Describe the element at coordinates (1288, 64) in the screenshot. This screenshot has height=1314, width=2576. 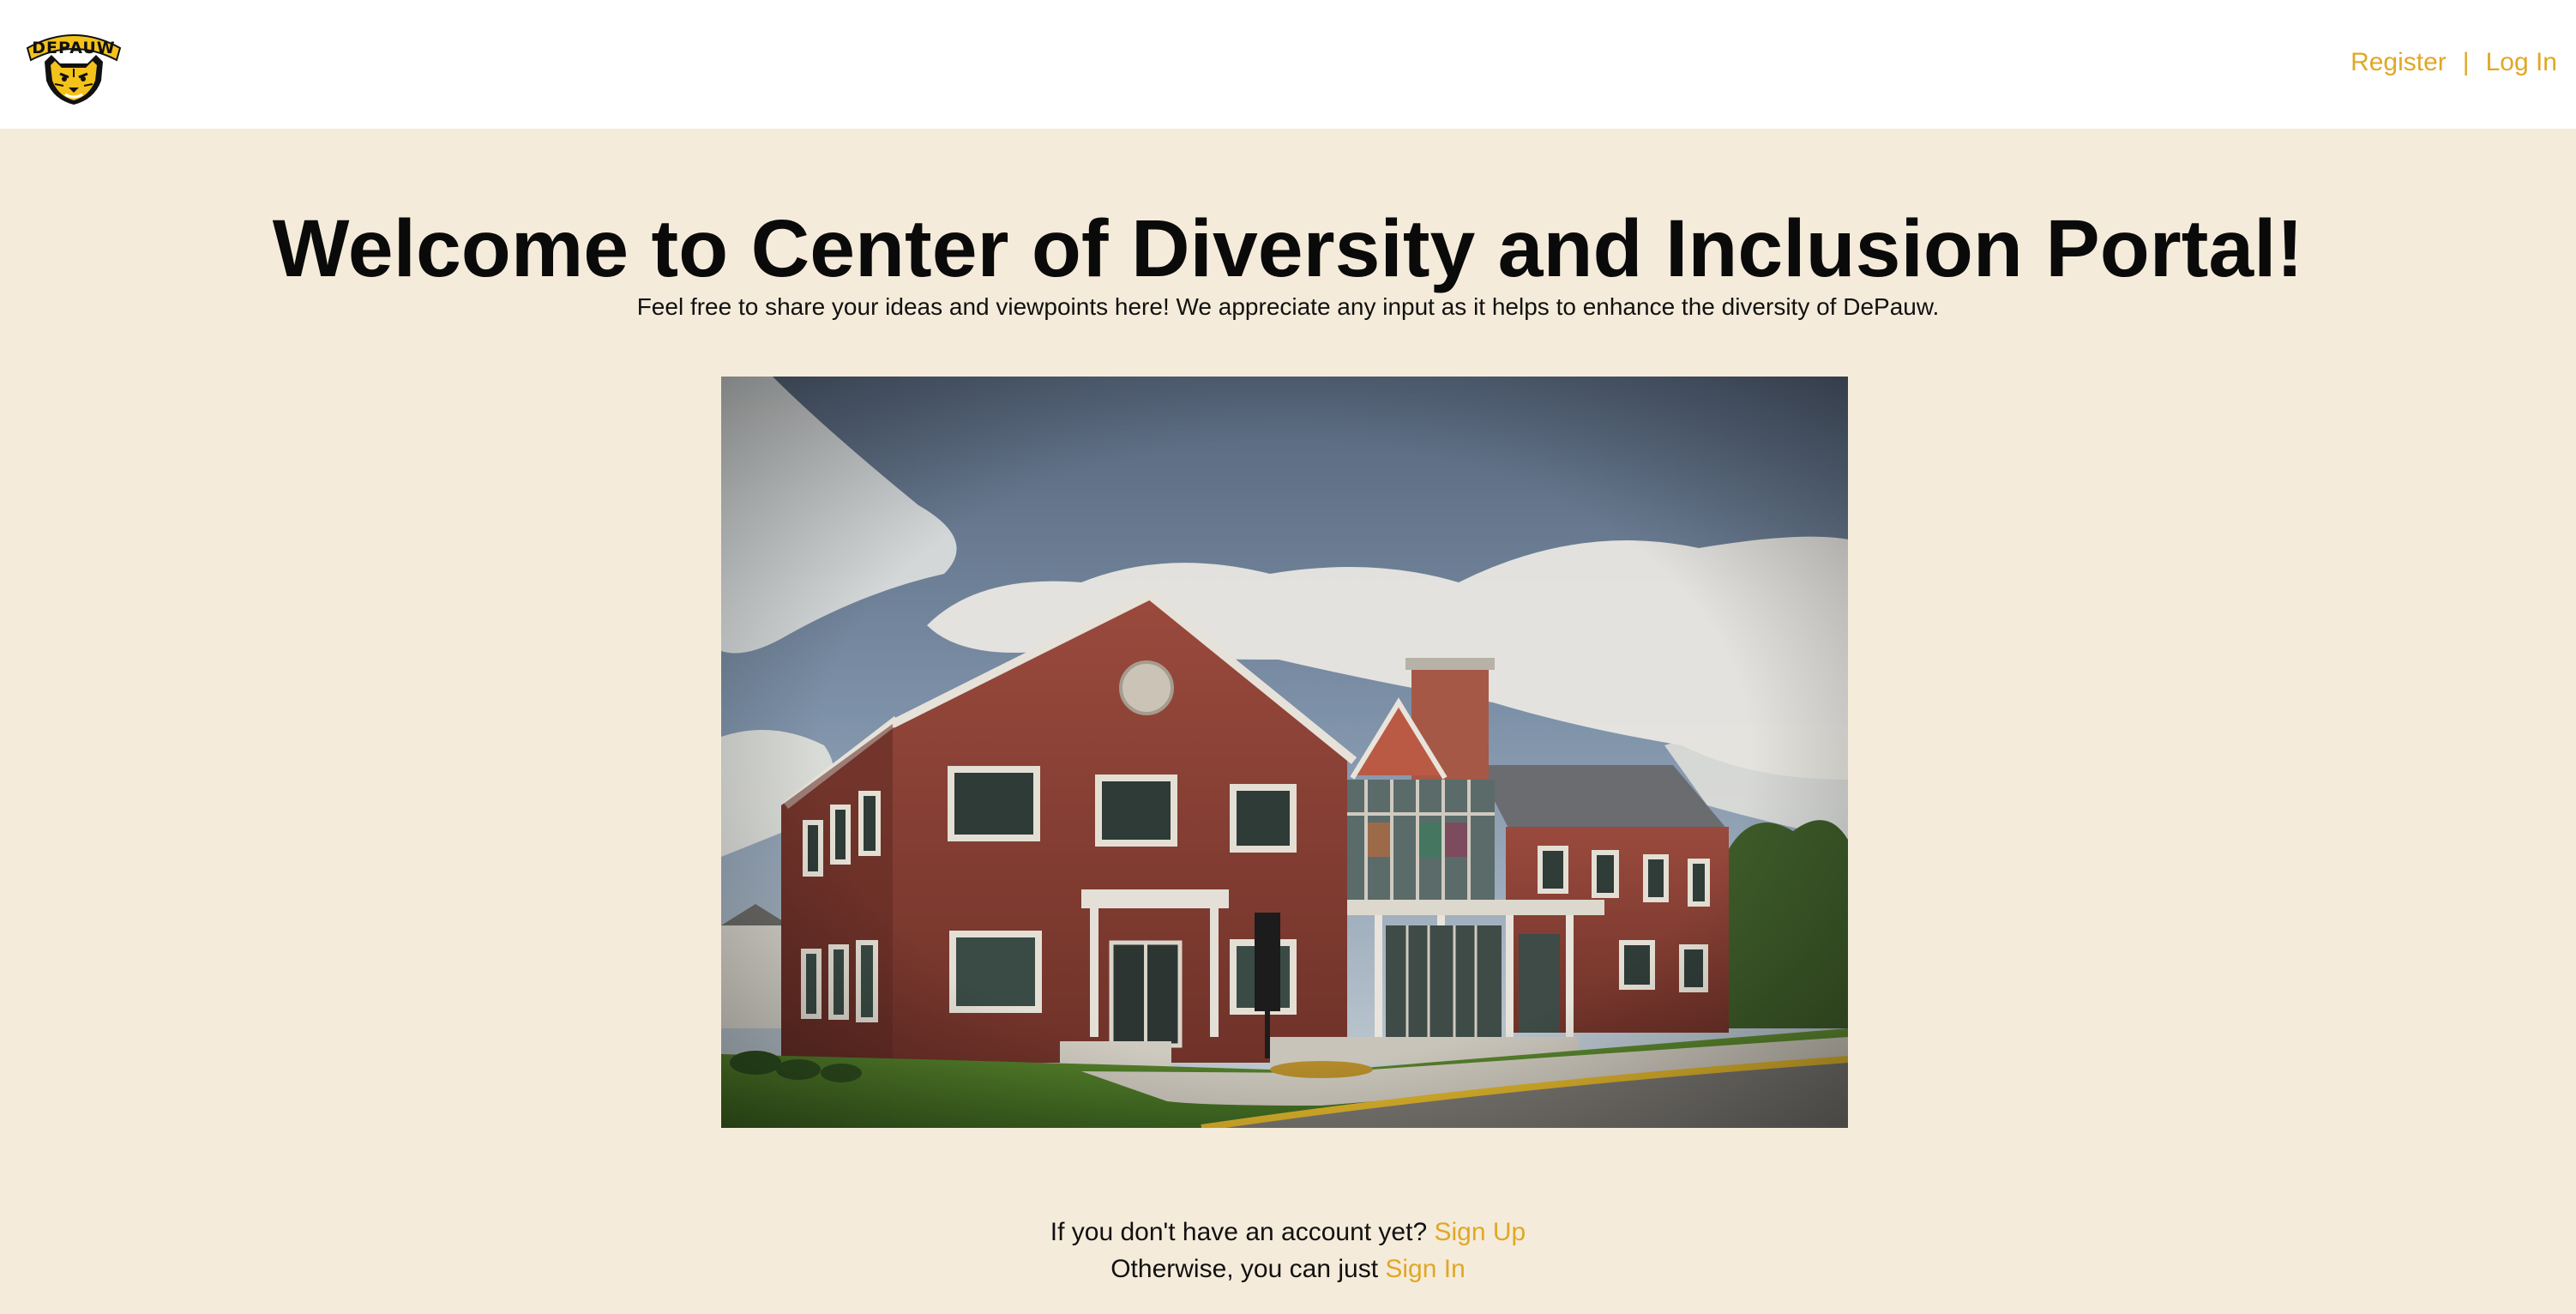
I see `site-header: DEPAUW Register | Log In` at that location.